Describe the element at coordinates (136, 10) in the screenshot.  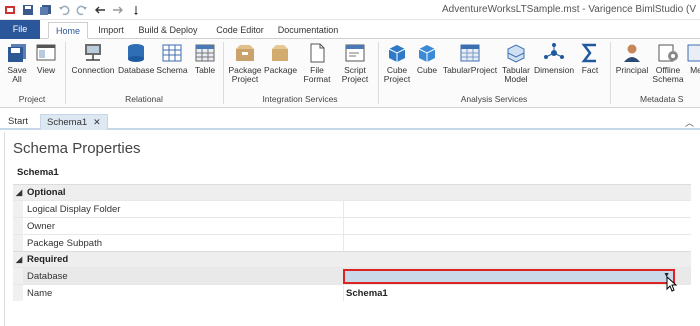
I see `customize-toolbar-icon` at that location.